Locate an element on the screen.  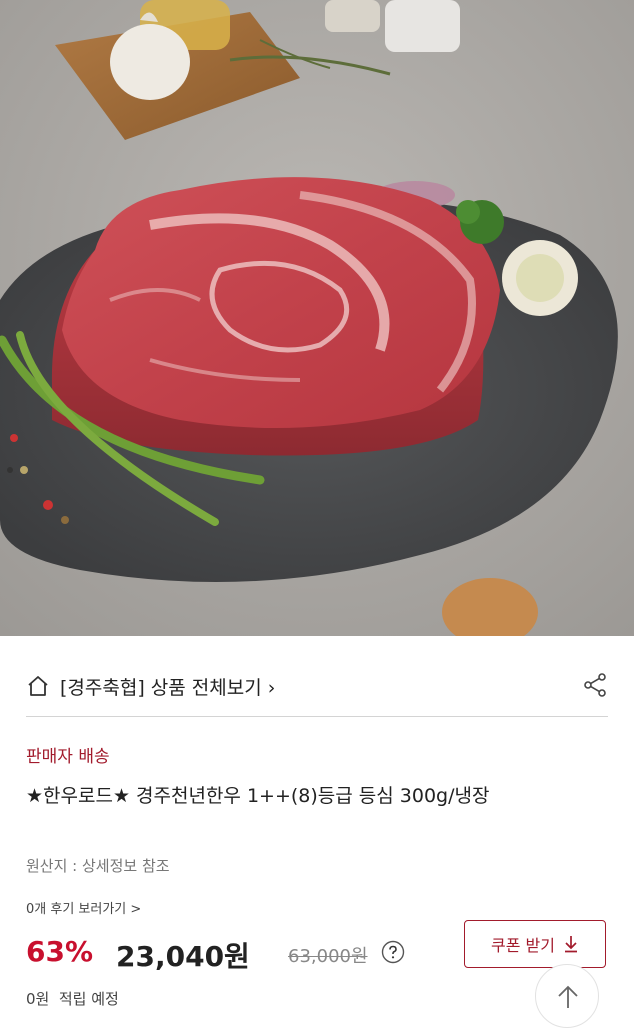
review-link: 0개 후기 보러가기 > is located at coordinates (83, 907).